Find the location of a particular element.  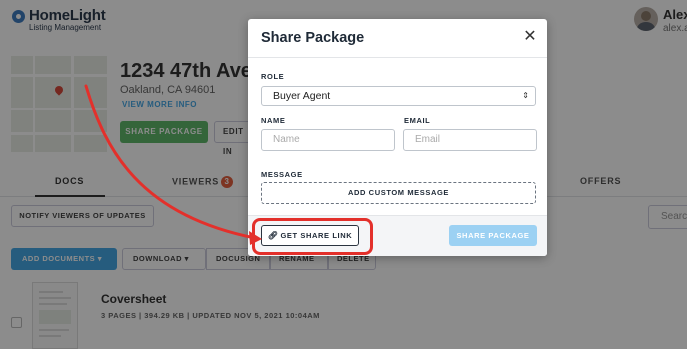

annotation-highlight-box is located at coordinates (312, 236).